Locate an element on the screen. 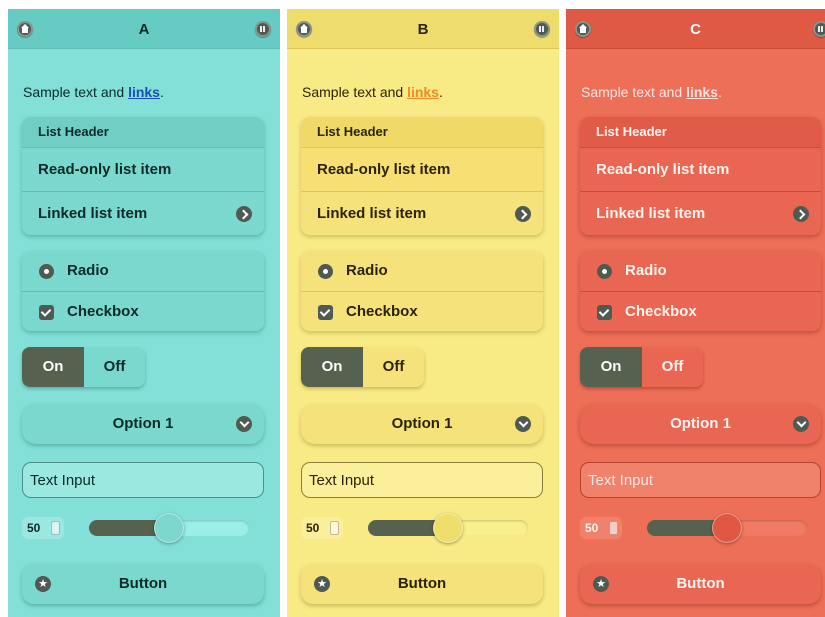 This screenshot has width=825, height=617. header-bar: B is located at coordinates (423, 29).